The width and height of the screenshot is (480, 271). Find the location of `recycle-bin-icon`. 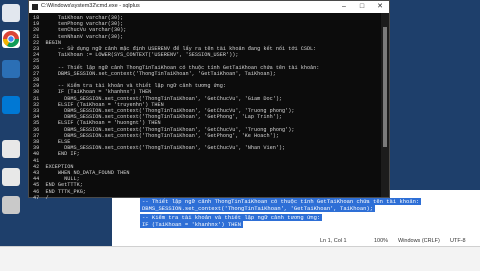

recycle-bin-icon is located at coordinates (11, 13).